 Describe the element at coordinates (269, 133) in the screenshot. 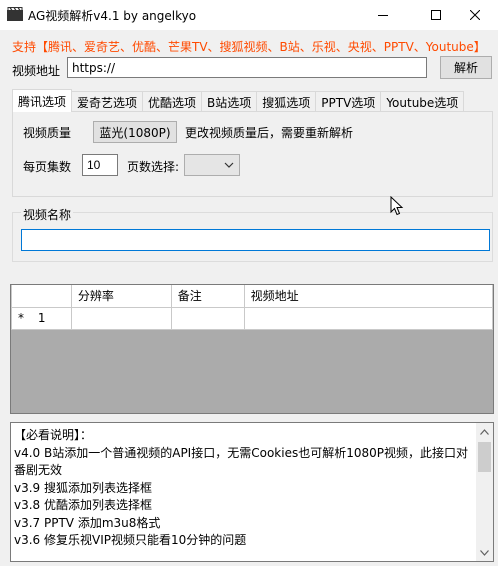

I see `quality-hint: 更改视频质量后，需要重新解析` at that location.